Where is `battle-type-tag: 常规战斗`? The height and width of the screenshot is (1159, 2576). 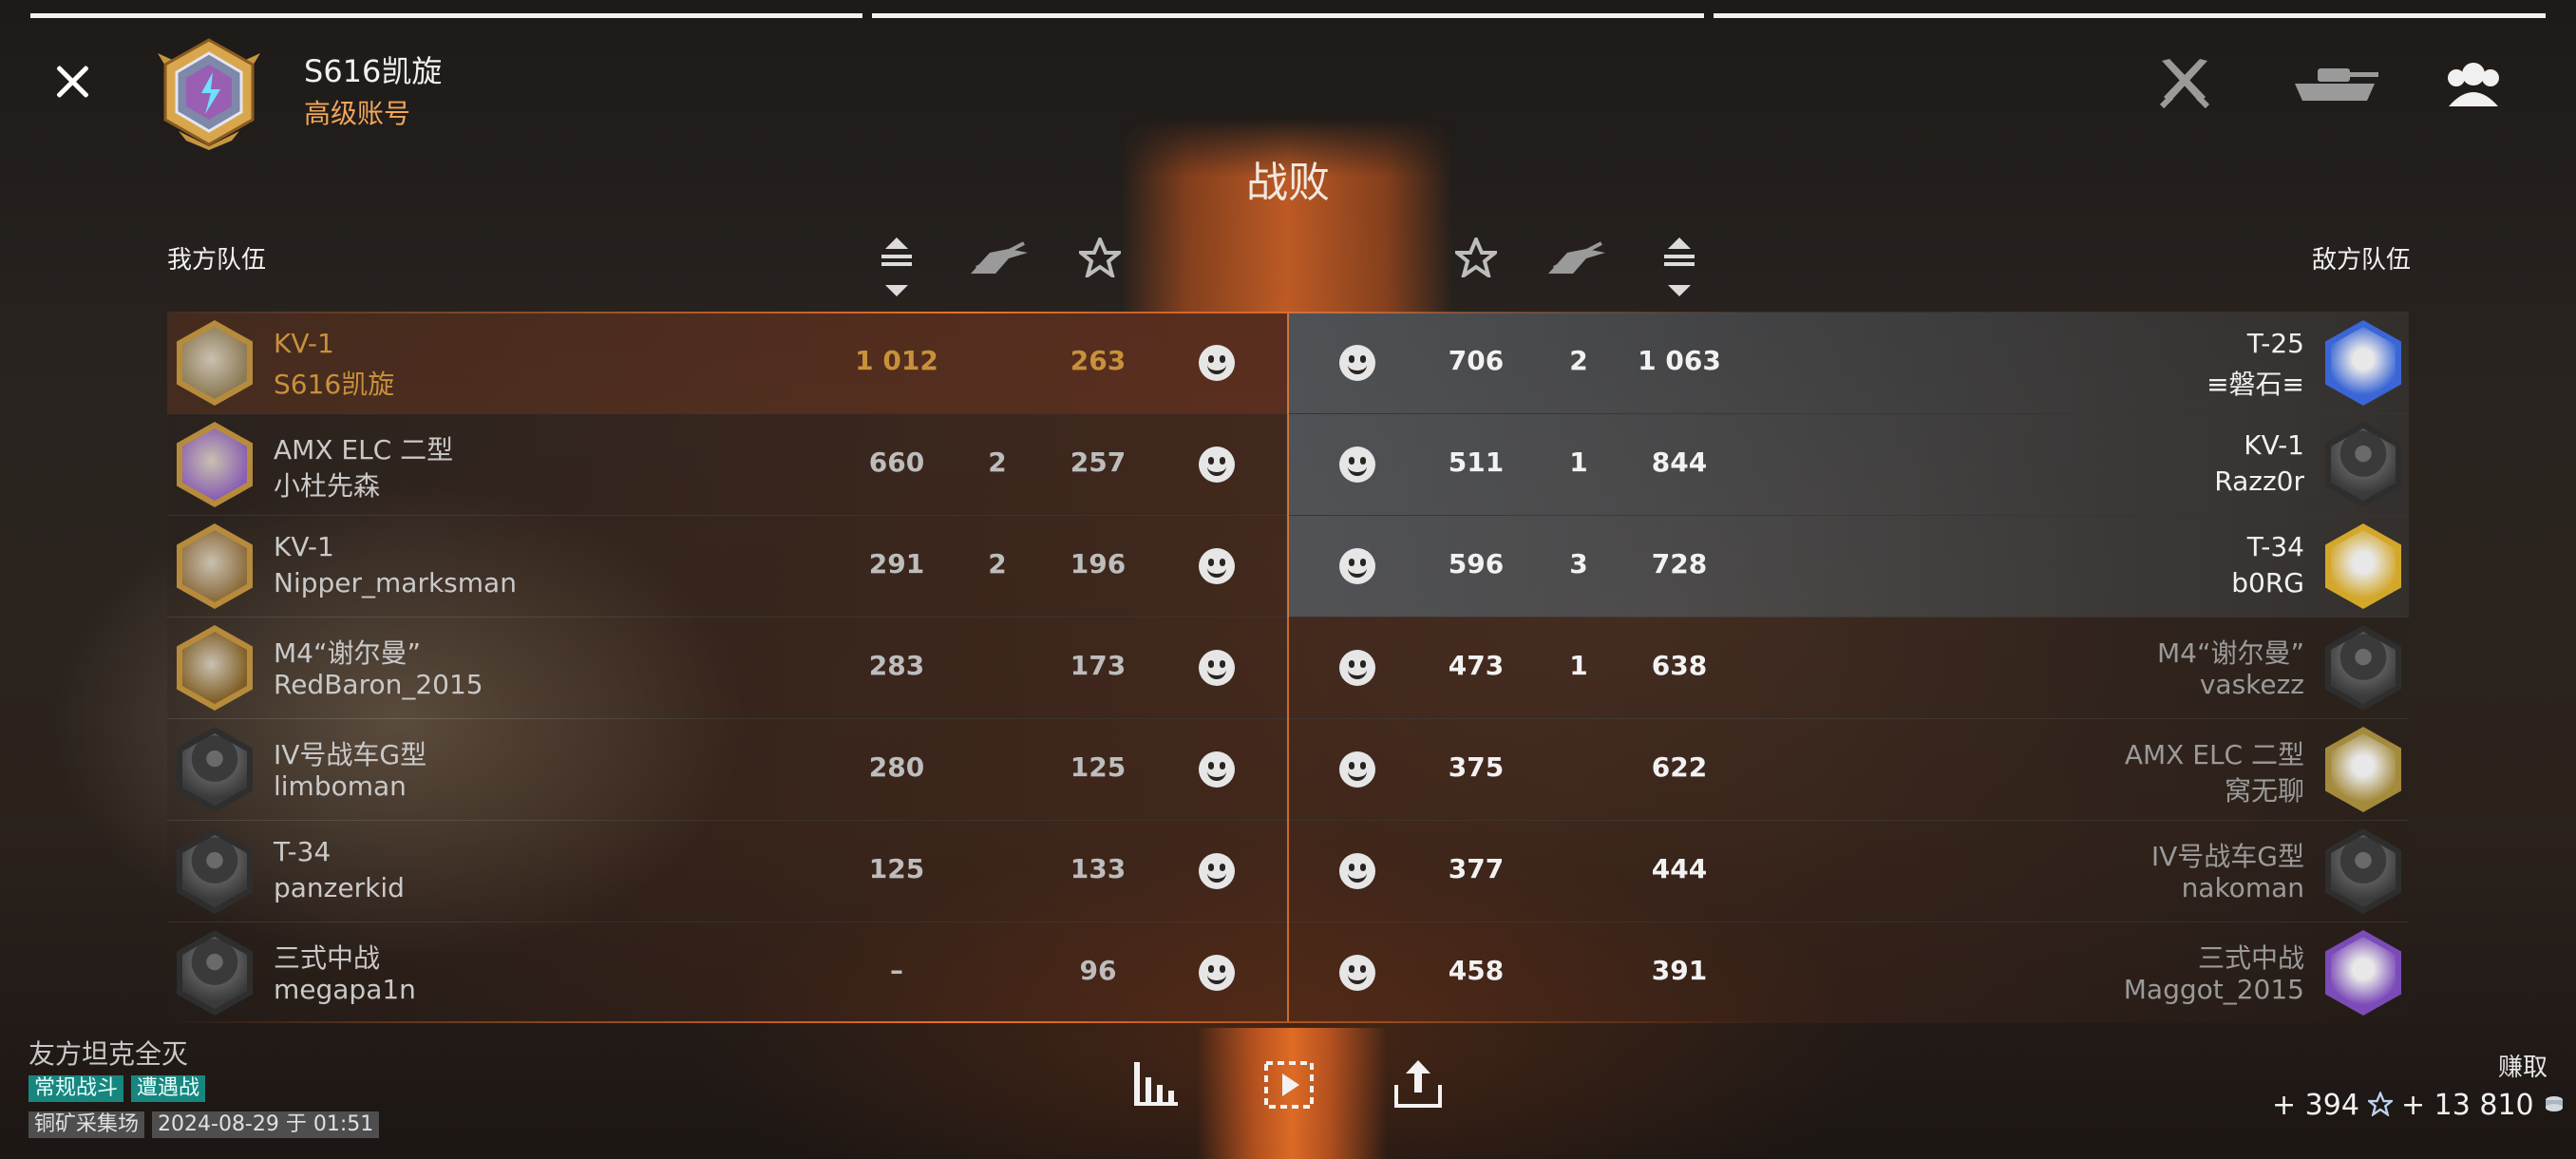
battle-type-tag: 常规战斗 is located at coordinates (76, 1088).